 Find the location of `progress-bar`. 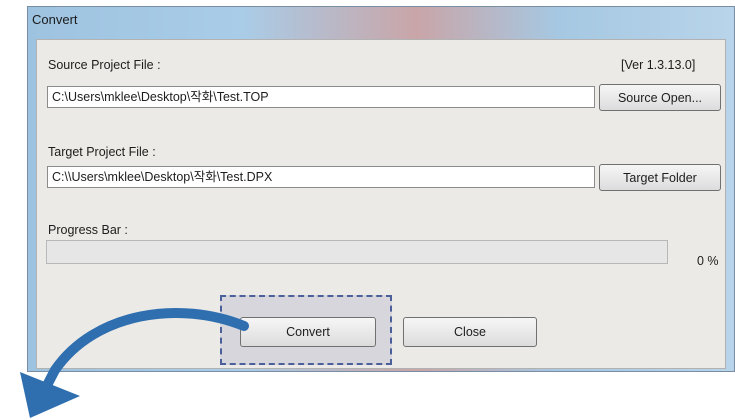

progress-bar is located at coordinates (357, 252).